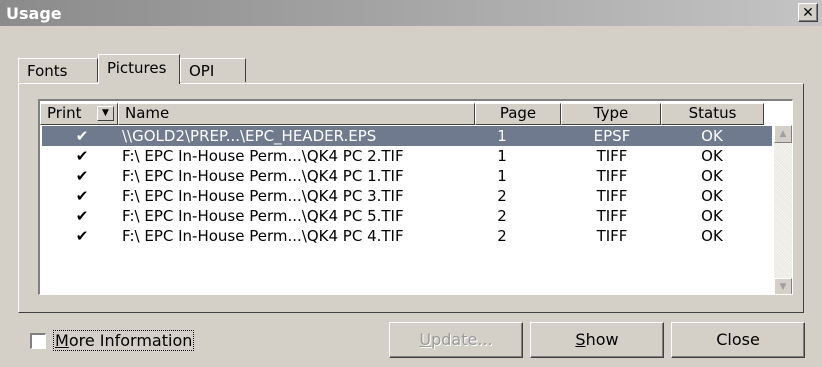 Image resolution: width=822 pixels, height=367 pixels. I want to click on more-information-checkbox, so click(38, 341).